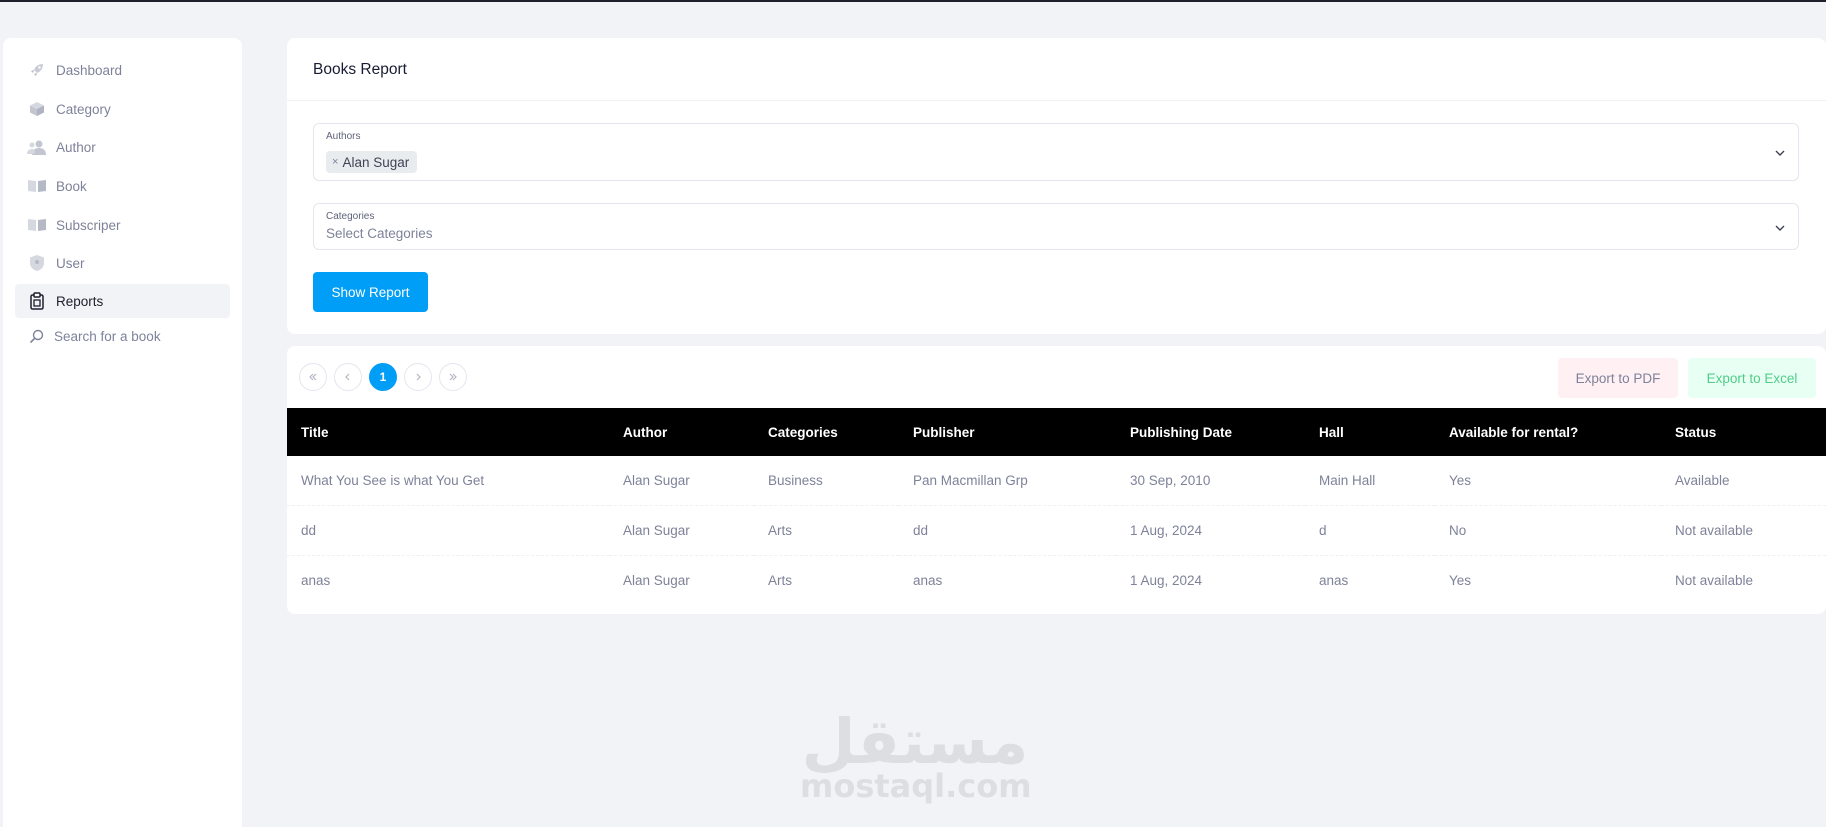  I want to click on first-page-button, so click(313, 377).